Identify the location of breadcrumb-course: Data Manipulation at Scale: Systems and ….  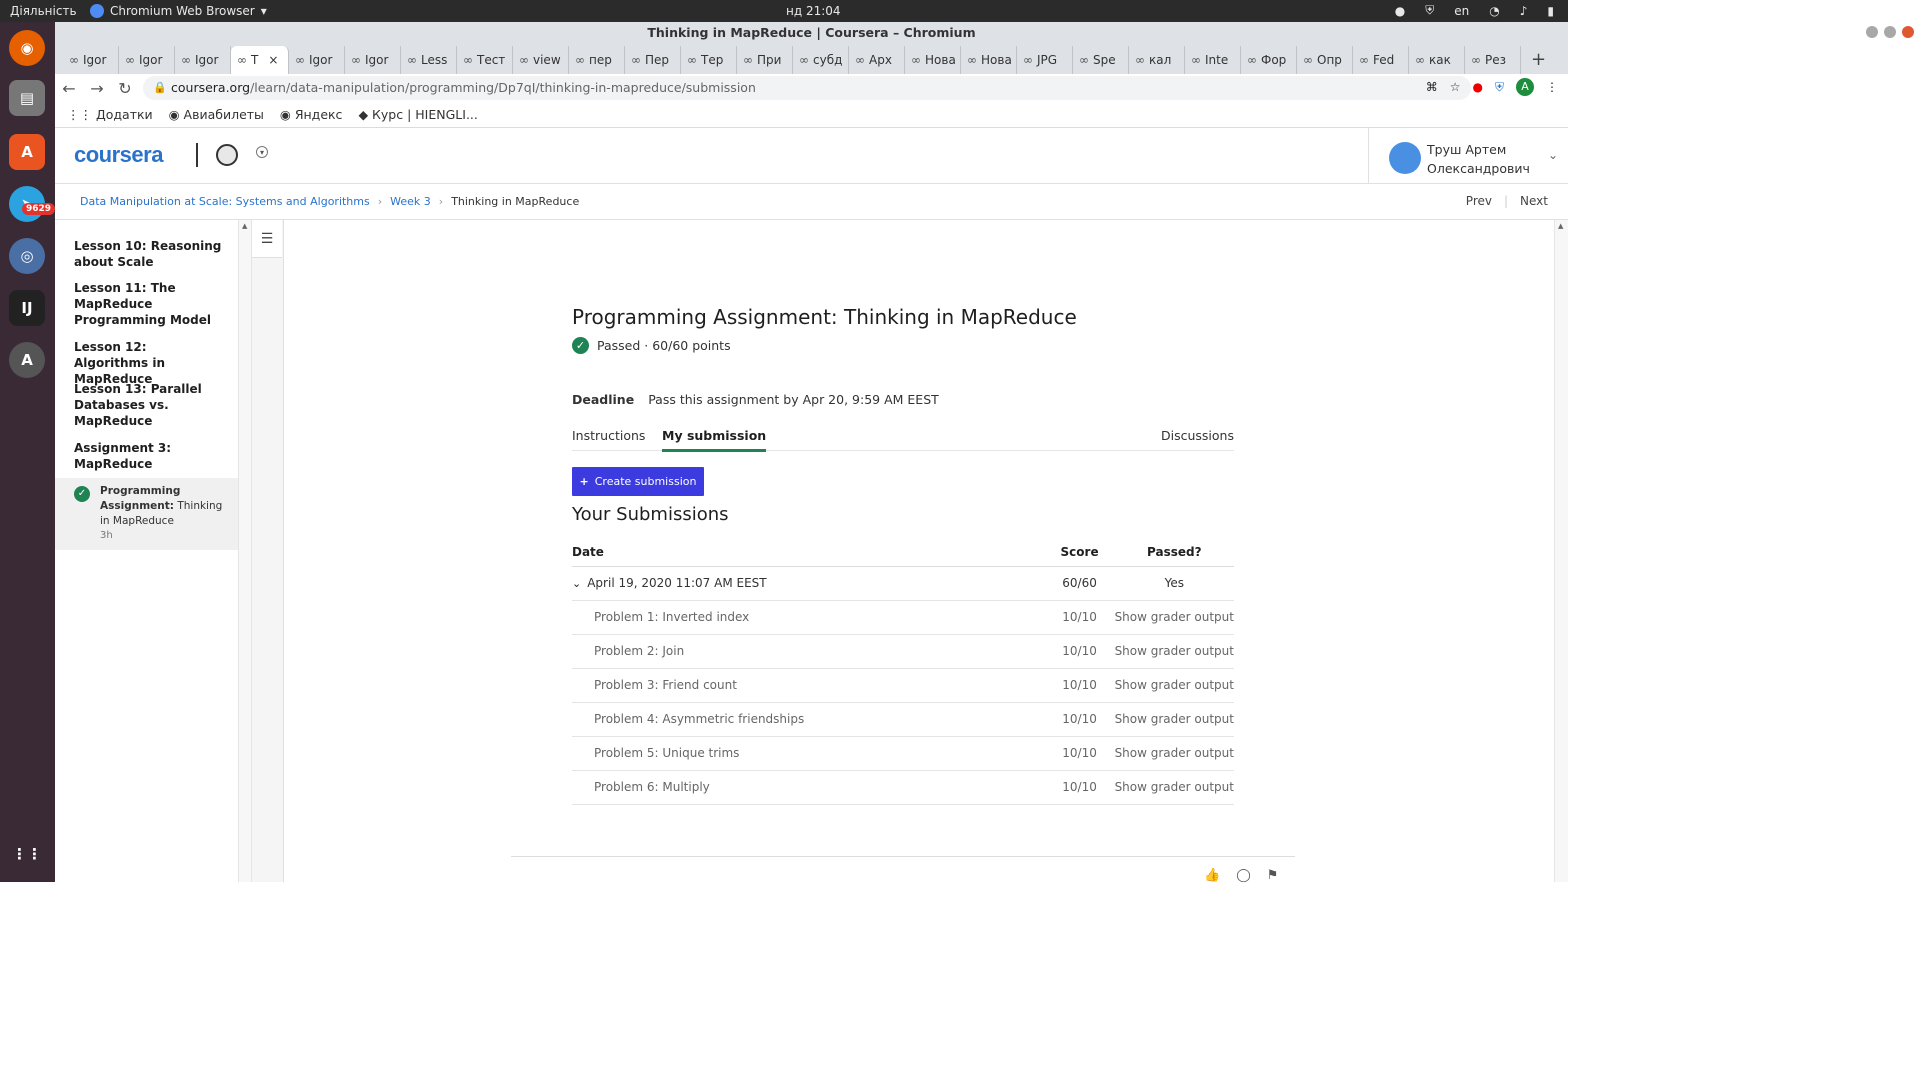
(225, 201).